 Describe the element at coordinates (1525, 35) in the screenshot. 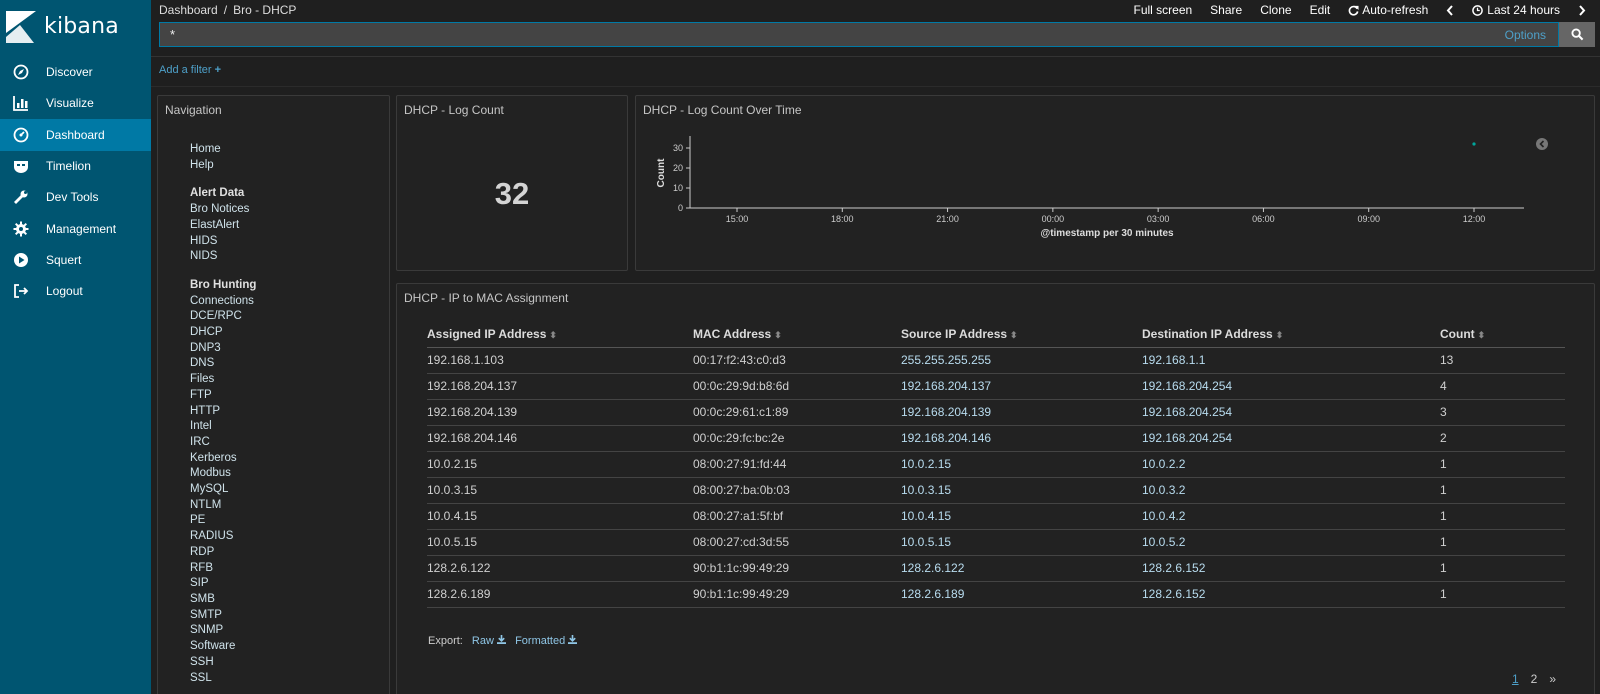

I see `query-options-link: Options` at that location.